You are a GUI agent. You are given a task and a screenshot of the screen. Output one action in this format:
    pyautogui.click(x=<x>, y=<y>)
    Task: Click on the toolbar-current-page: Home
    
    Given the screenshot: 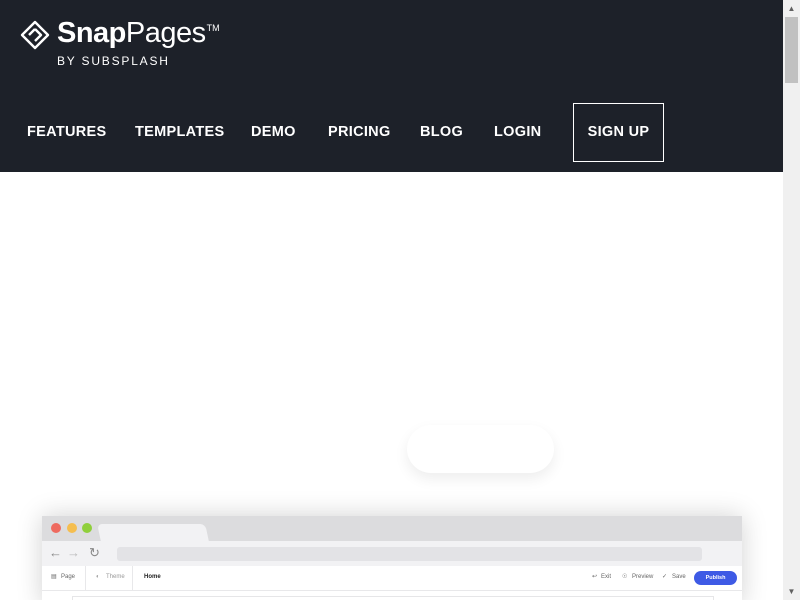 What is the action you would take?
    pyautogui.click(x=152, y=577)
    